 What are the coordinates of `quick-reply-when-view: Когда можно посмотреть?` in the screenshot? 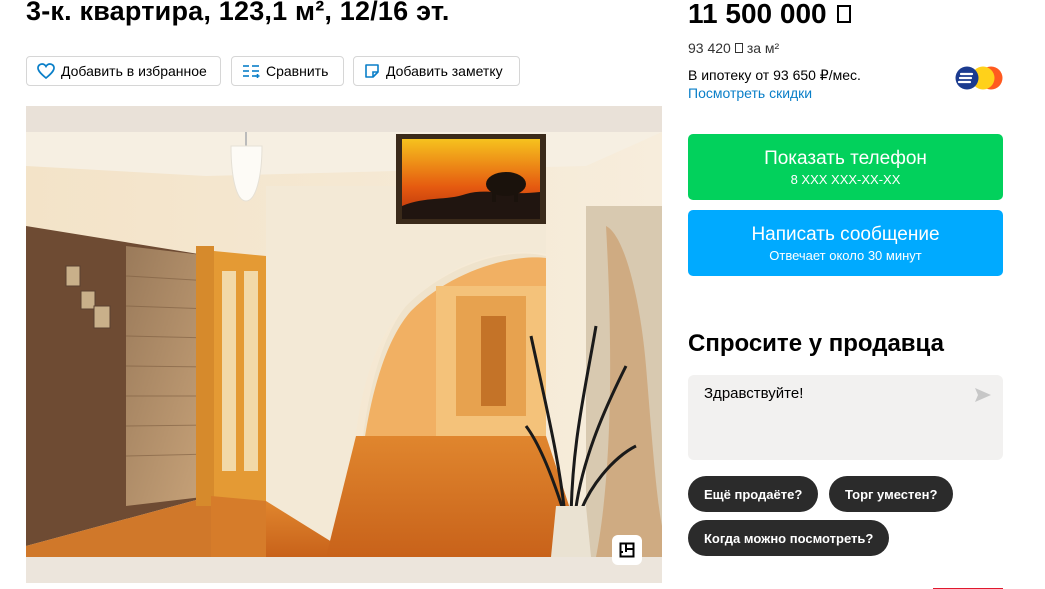 It's located at (789, 538).